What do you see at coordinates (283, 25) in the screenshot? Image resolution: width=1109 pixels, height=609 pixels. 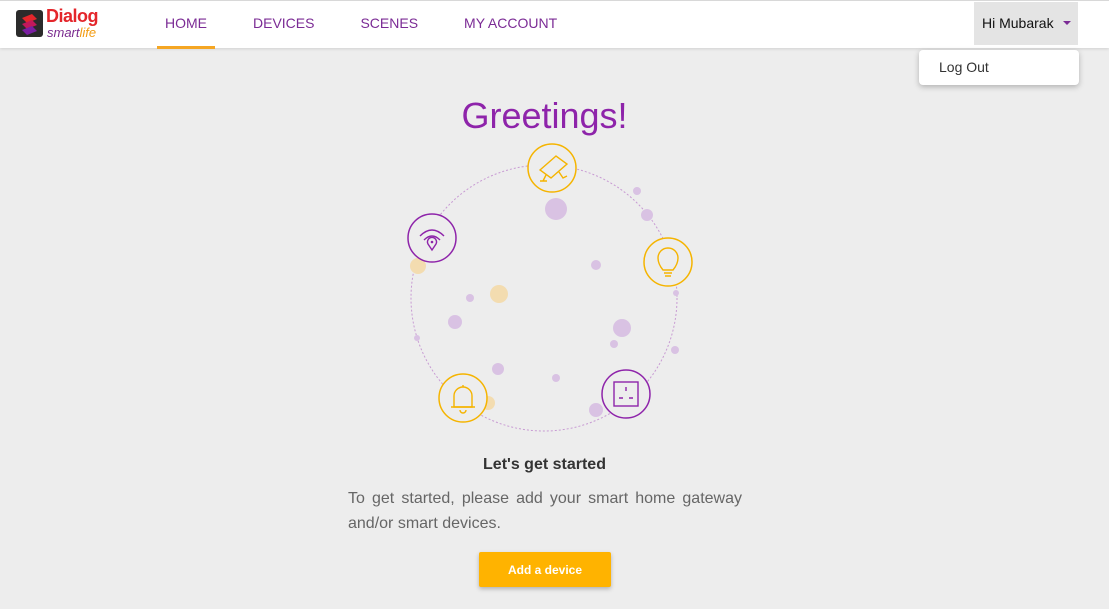 I see `nav-devices: DEVICES` at bounding box center [283, 25].